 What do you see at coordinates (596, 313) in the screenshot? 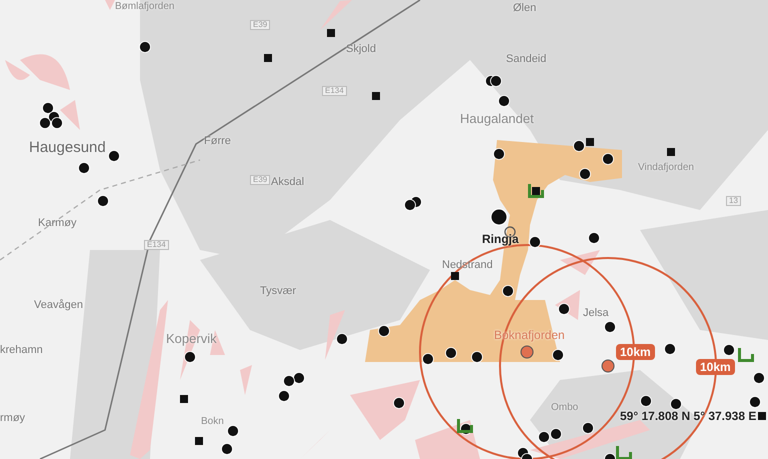
I see `place-label: Jelsa` at bounding box center [596, 313].